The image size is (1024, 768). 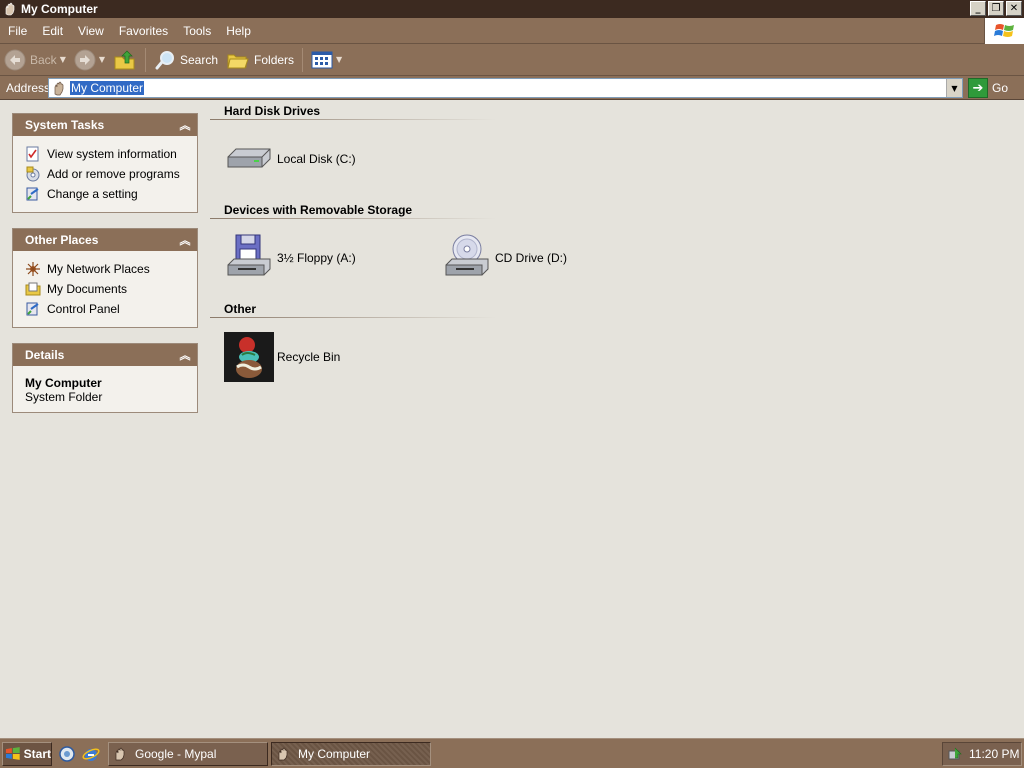 What do you see at coordinates (65, 125) in the screenshot?
I see `system-tasks-title: System Tasks` at bounding box center [65, 125].